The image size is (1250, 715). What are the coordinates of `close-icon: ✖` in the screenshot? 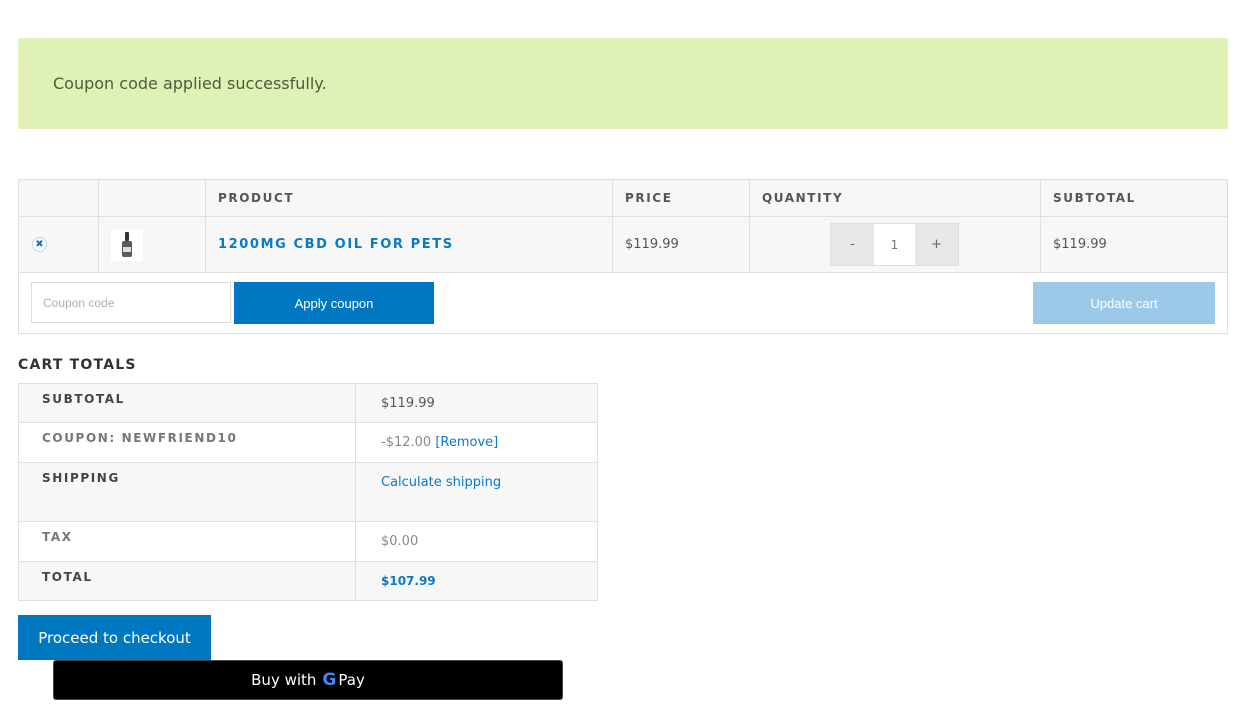 It's located at (39, 244).